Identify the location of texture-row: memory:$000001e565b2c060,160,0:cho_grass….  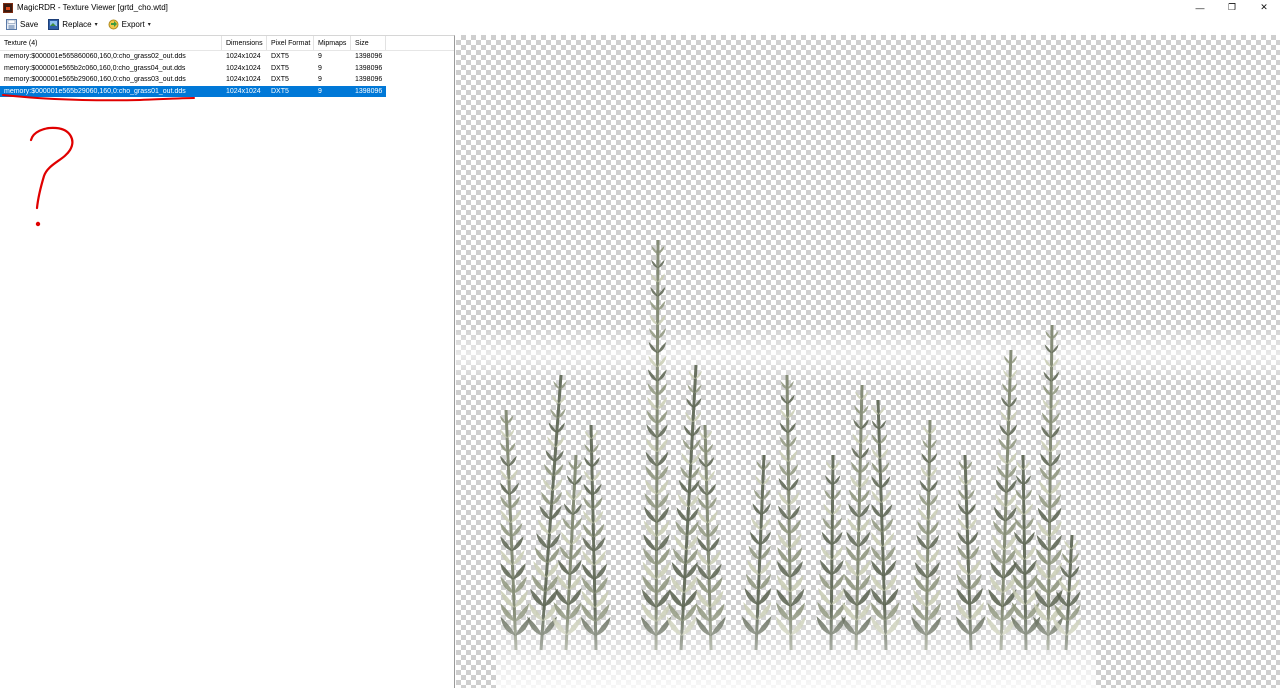
(227, 69).